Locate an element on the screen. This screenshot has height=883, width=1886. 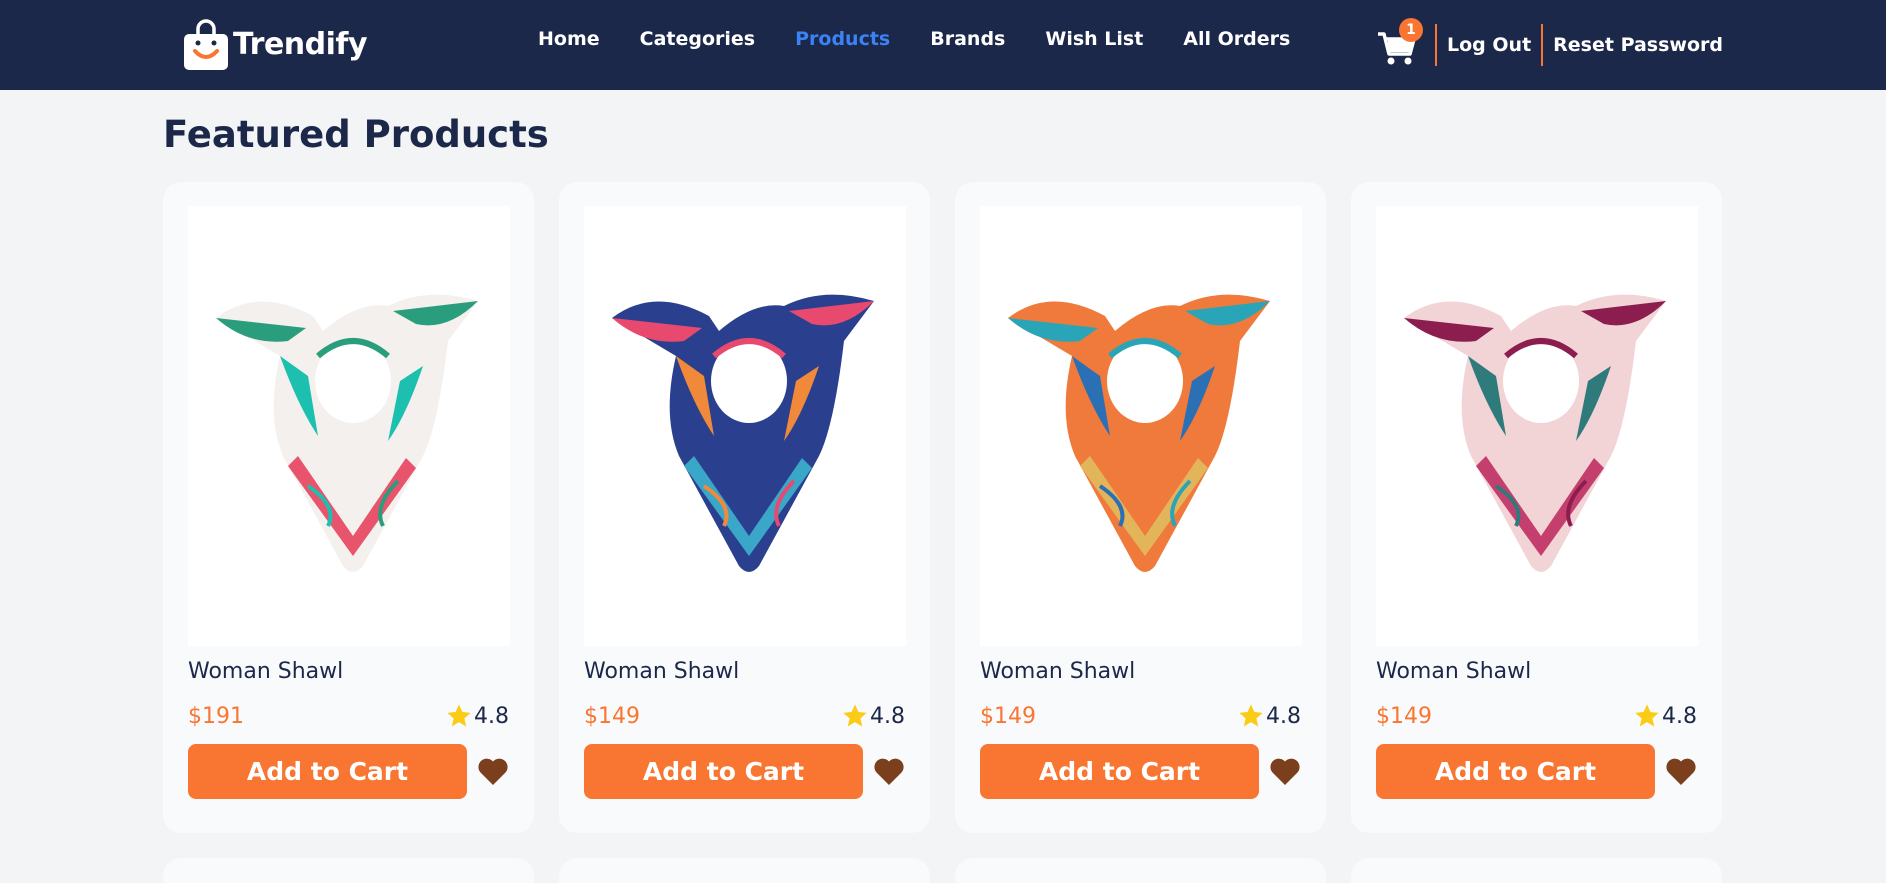
nav-actions: 1 Log Out Reset Password is located at coordinates (1550, 44).